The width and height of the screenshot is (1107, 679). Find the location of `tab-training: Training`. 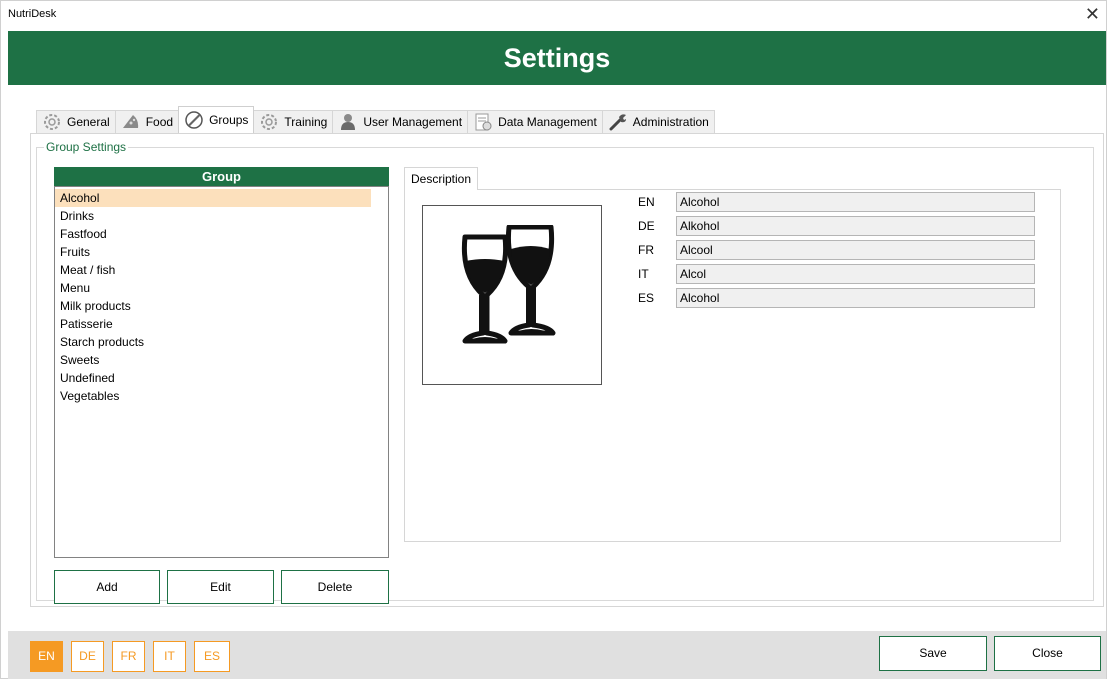

tab-training: Training is located at coordinates (293, 121).